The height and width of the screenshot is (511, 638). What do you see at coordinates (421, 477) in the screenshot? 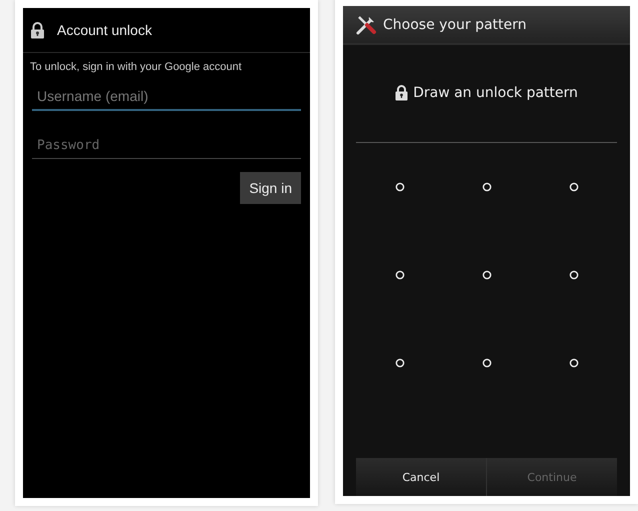
I see `cancel-button: Cancel` at bounding box center [421, 477].